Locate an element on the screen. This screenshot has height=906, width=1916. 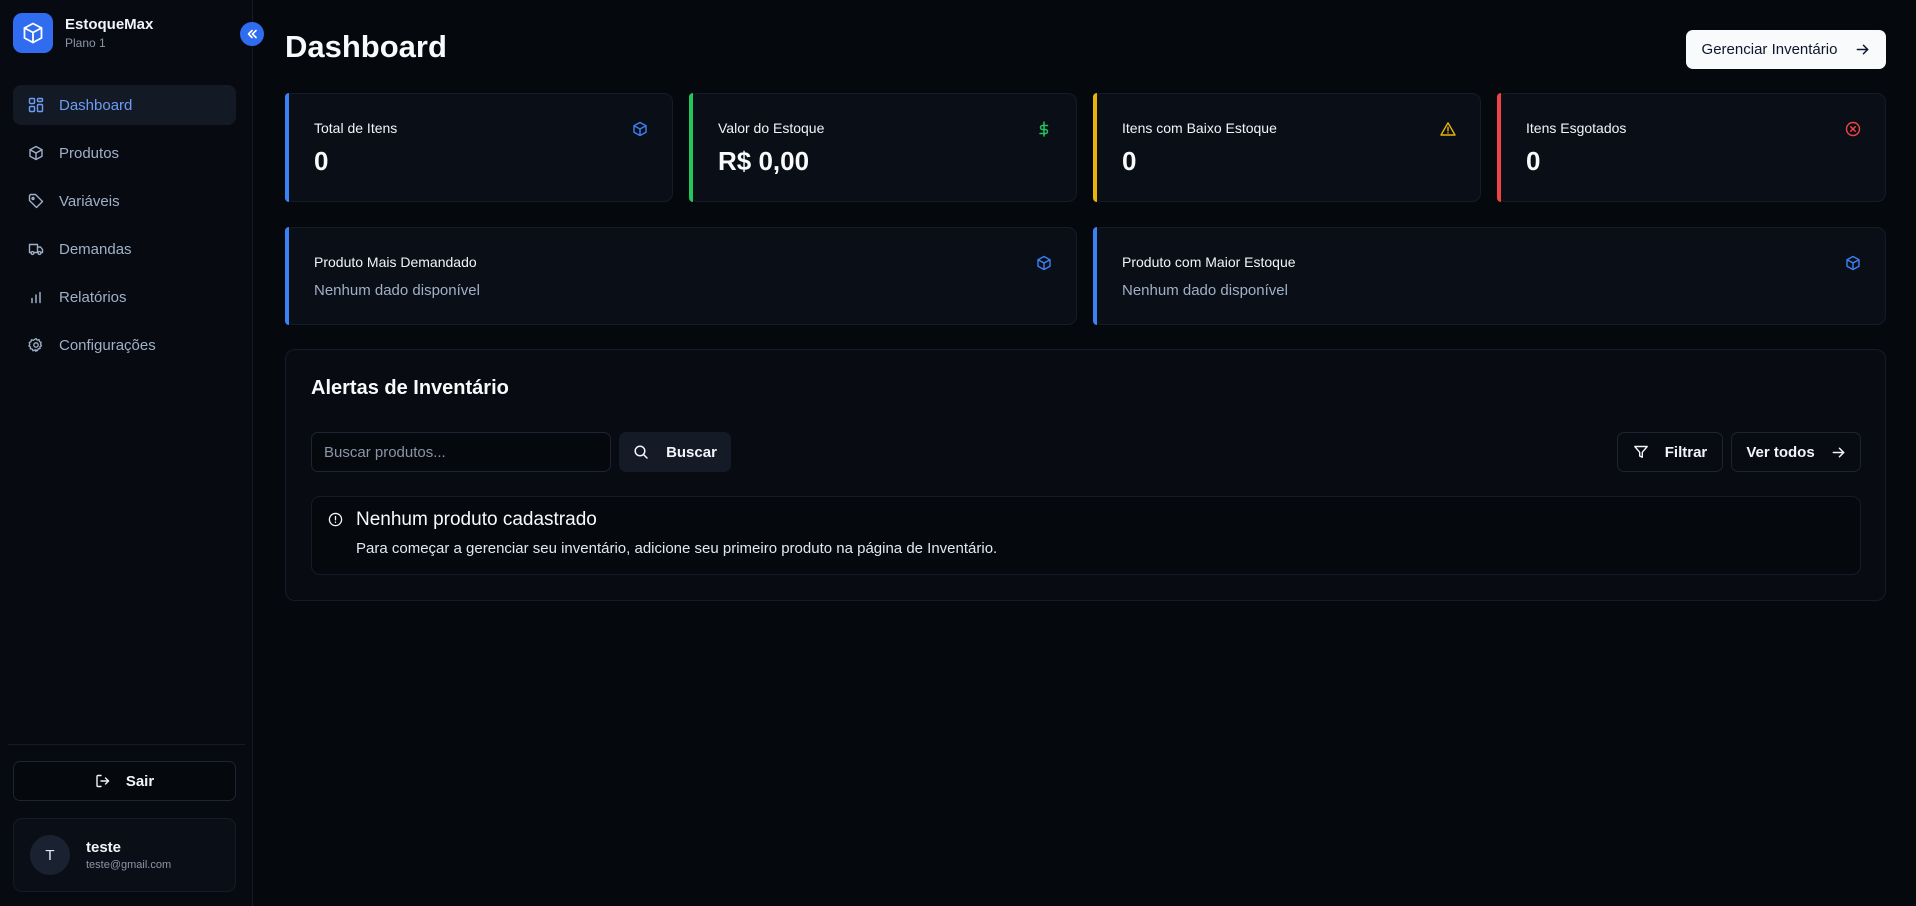
sidebar-item-label: Produtos is located at coordinates (89, 153).